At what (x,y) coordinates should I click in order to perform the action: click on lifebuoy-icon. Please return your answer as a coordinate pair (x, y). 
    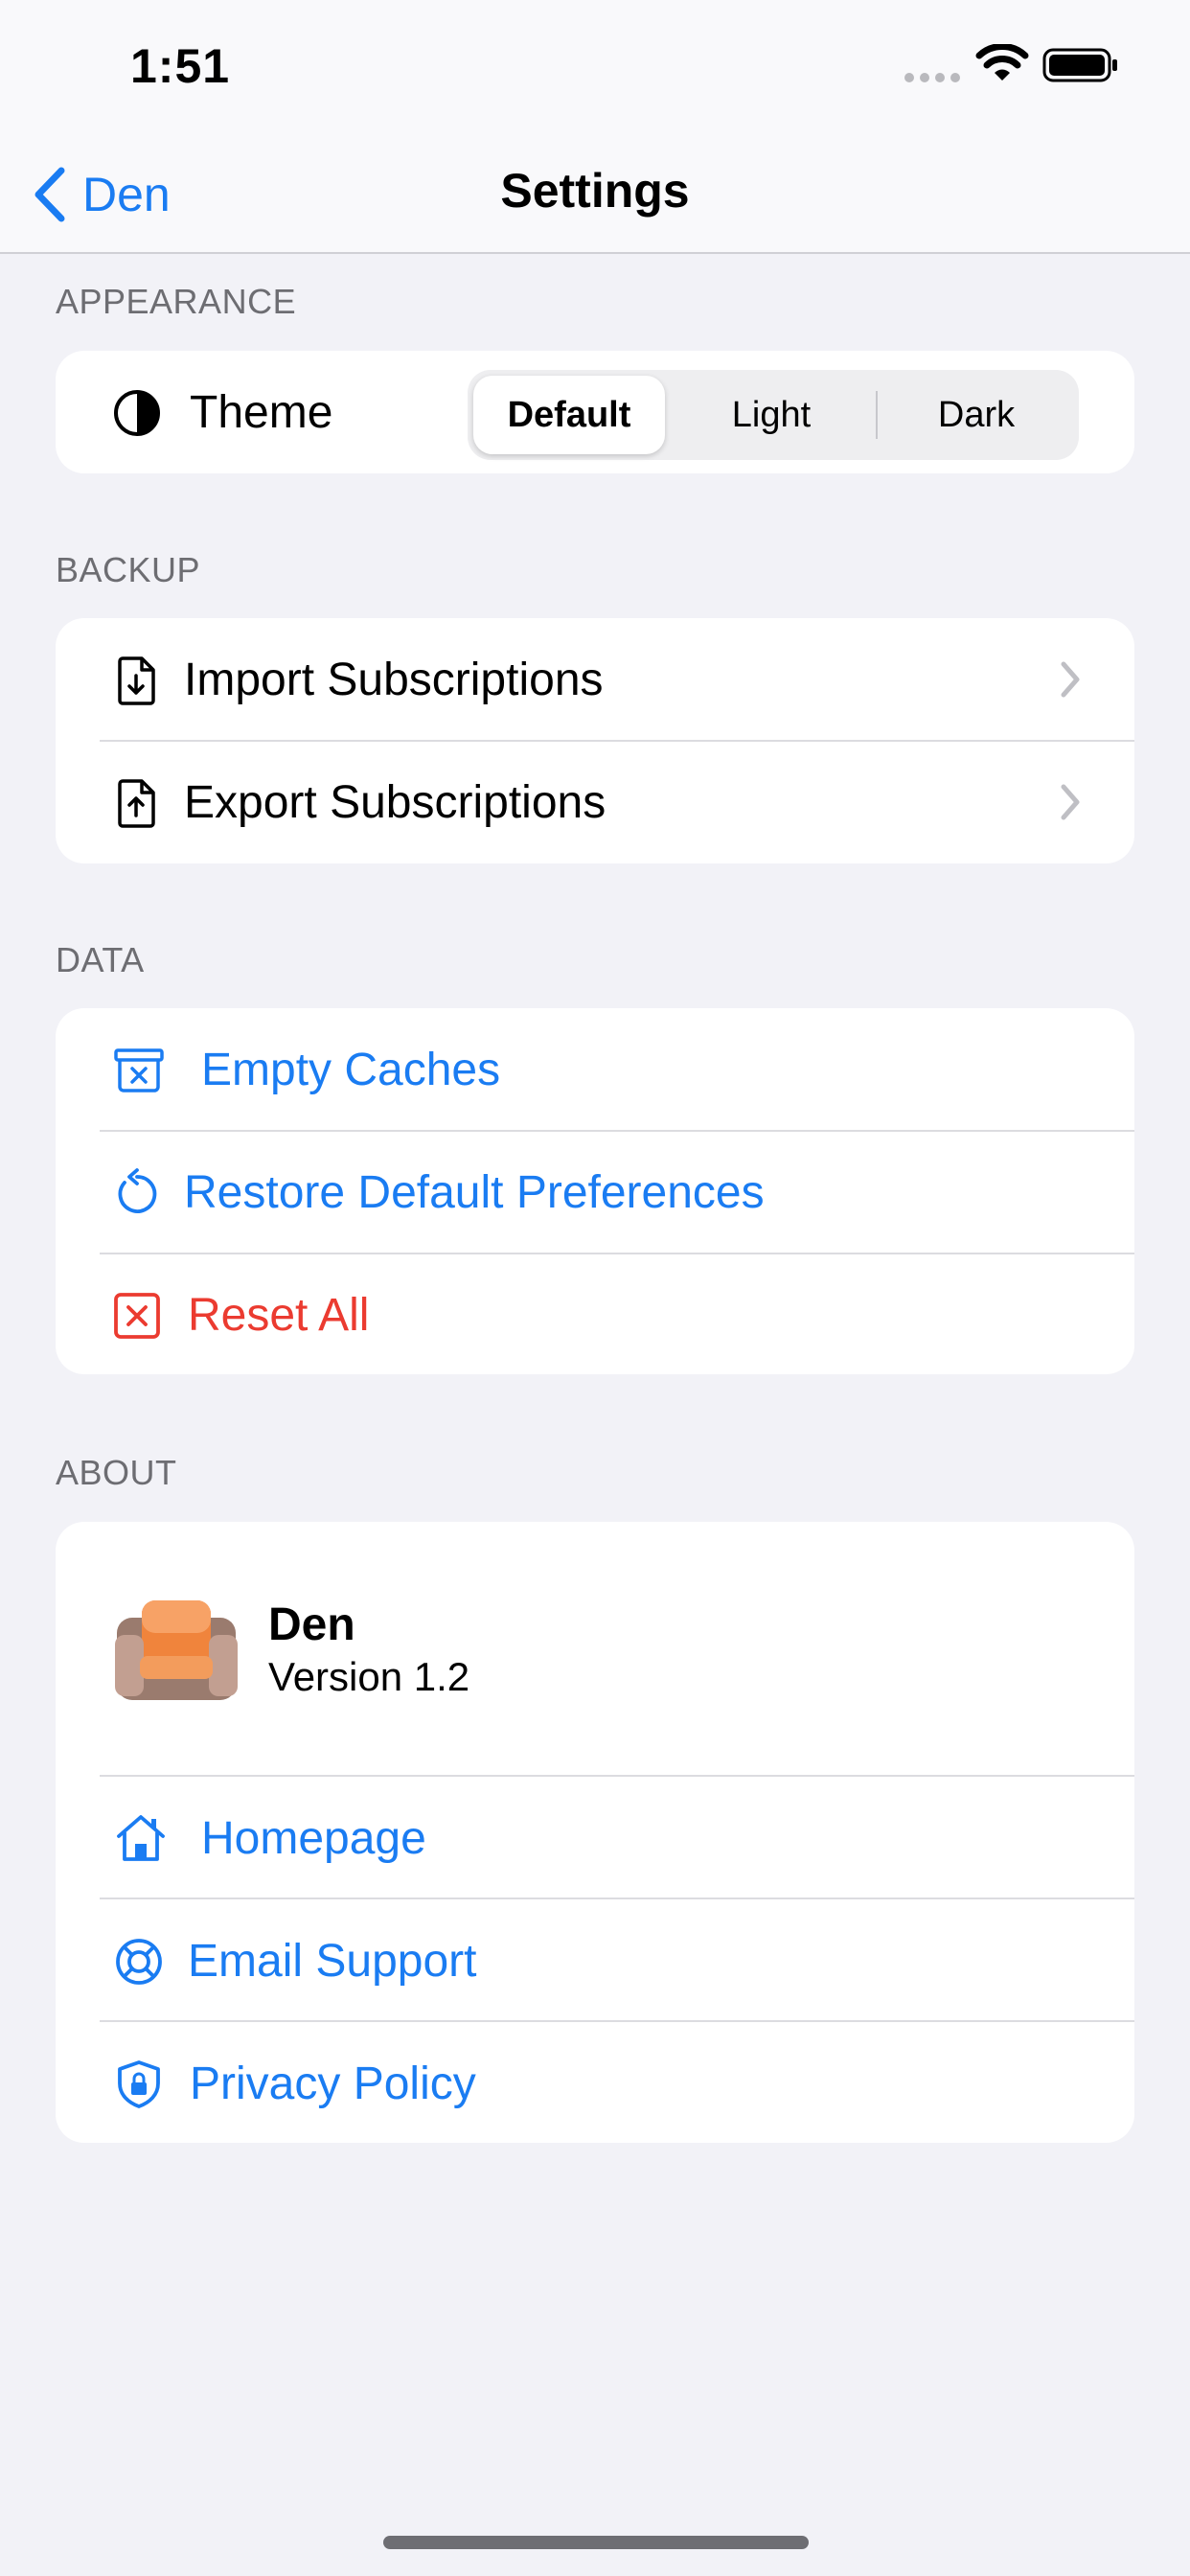
    Looking at the image, I should click on (139, 1962).